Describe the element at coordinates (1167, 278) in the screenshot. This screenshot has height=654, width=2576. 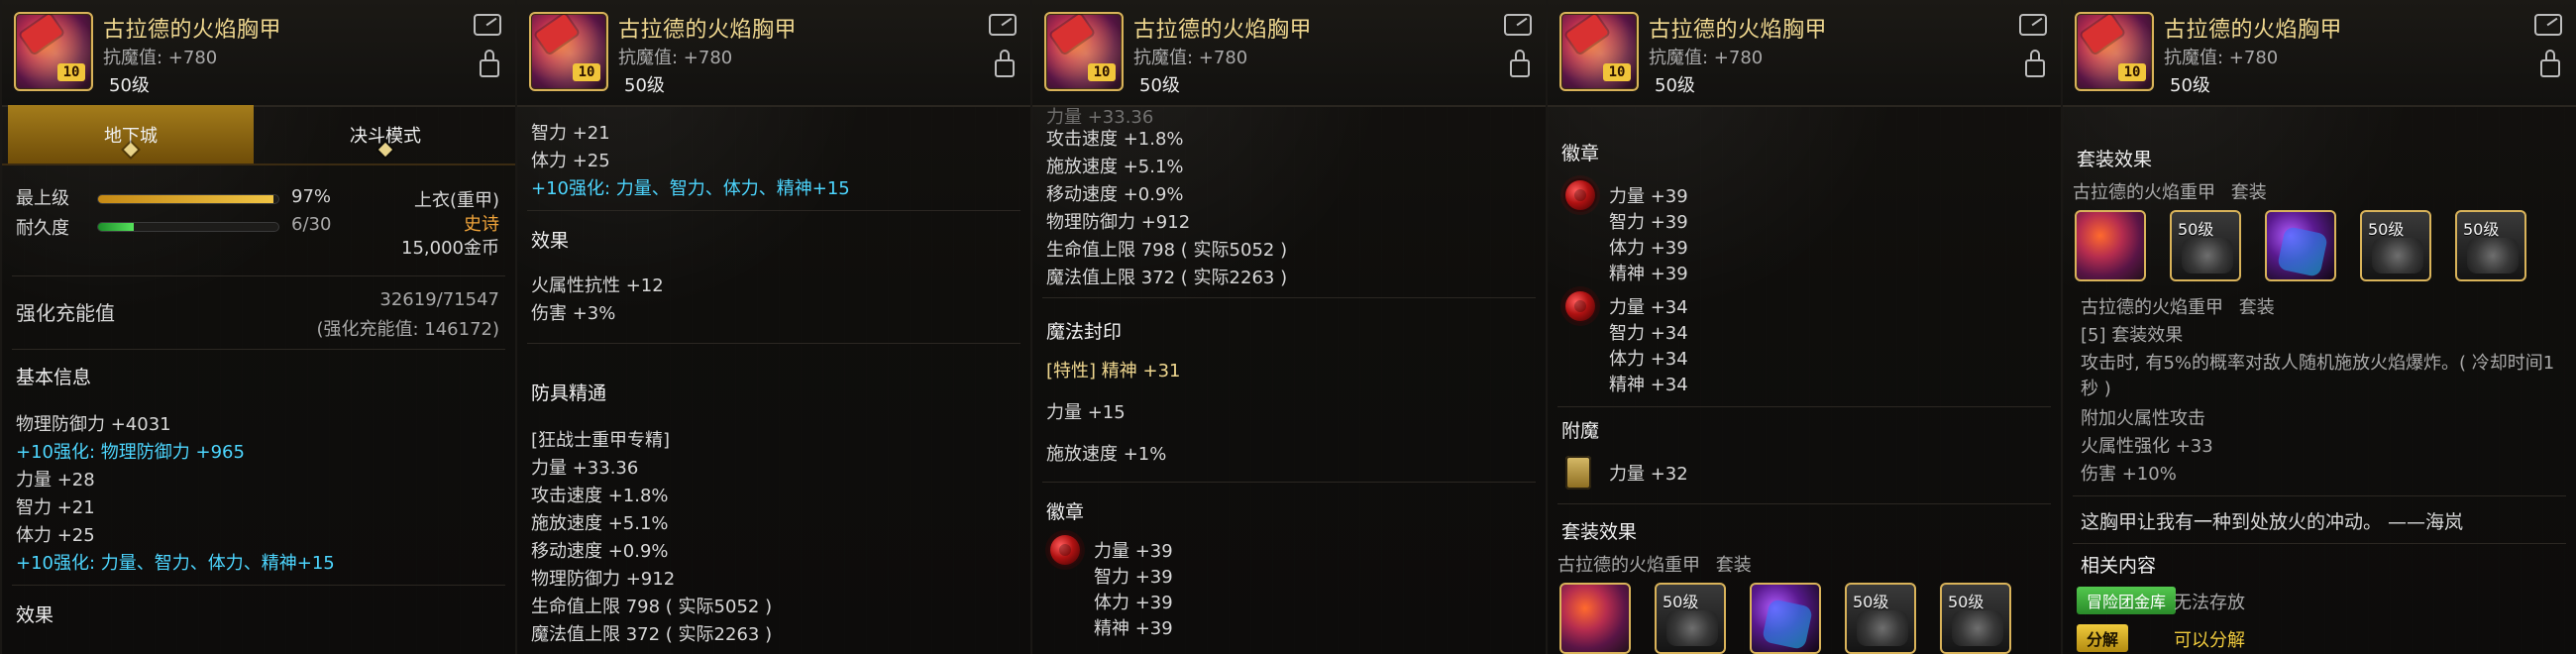
I see `p3-top-line-6: 魔法值上限 372 ( 实际2263 )` at that location.